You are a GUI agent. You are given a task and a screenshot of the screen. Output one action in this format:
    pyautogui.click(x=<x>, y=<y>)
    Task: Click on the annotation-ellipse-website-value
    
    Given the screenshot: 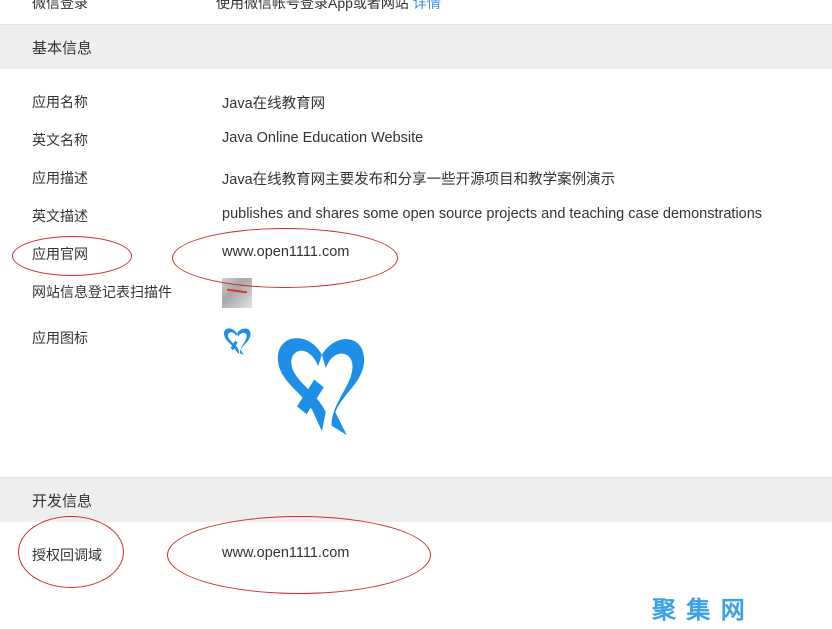 What is the action you would take?
    pyautogui.click(x=285, y=258)
    